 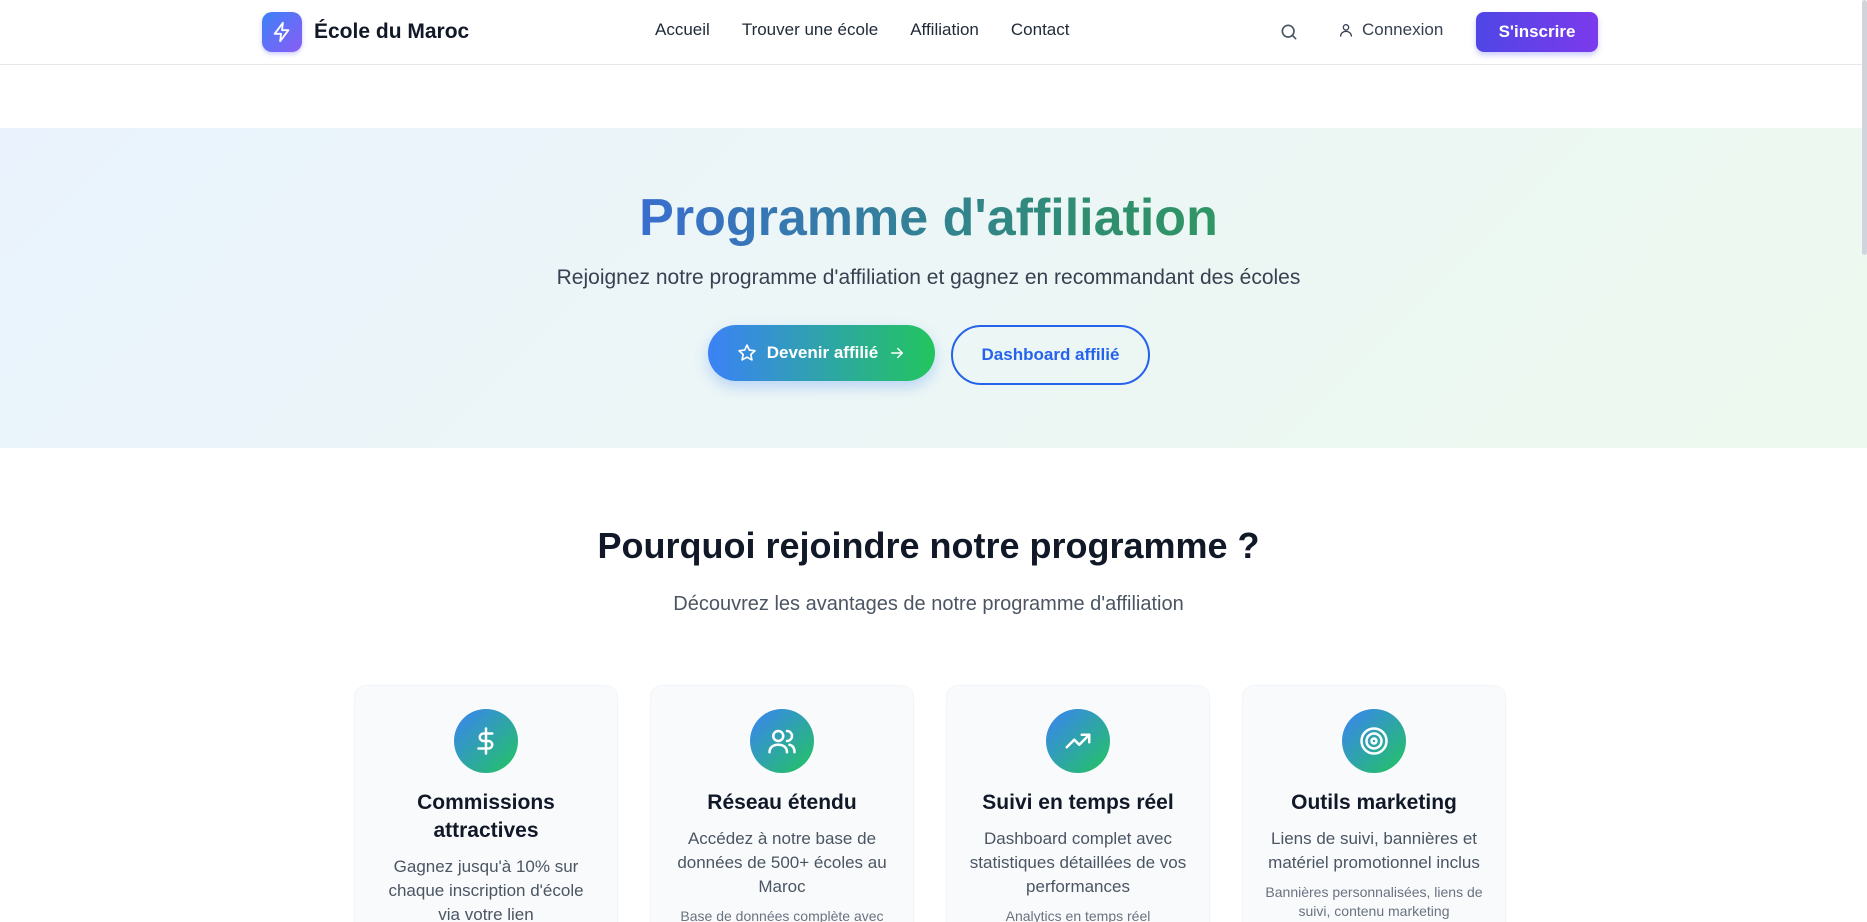 I want to click on affiliate-dashboard-button: Dashboard affilié, so click(x=1050, y=355).